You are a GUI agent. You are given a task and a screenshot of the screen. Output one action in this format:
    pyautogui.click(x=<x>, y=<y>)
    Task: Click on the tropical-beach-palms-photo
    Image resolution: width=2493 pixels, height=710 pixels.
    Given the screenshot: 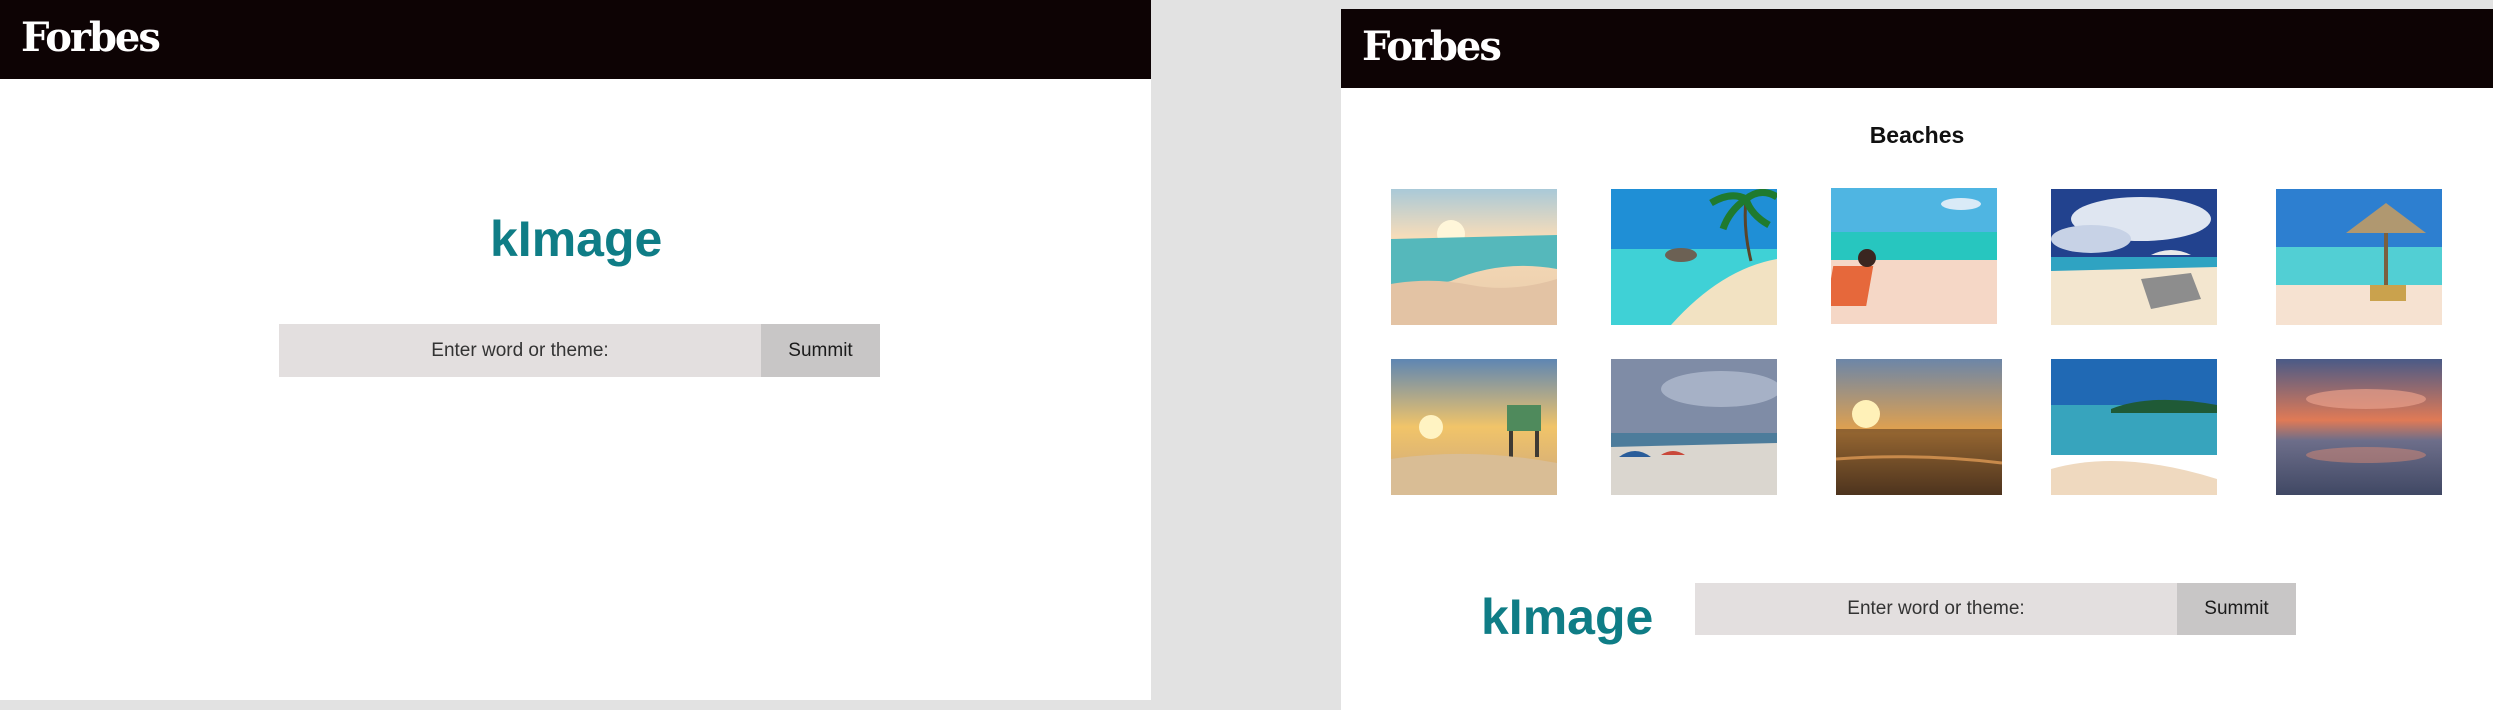 What is the action you would take?
    pyautogui.click(x=1694, y=257)
    